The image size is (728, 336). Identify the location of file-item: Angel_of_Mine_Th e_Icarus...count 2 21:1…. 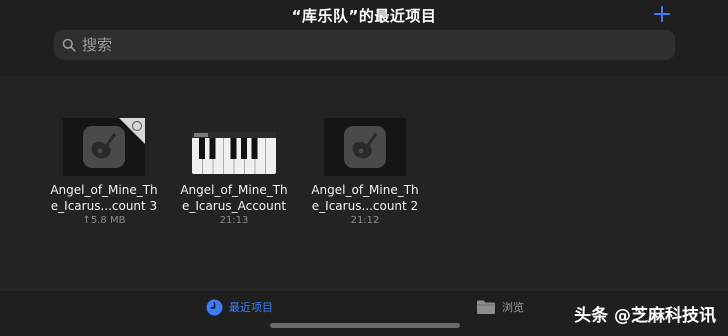
(365, 172).